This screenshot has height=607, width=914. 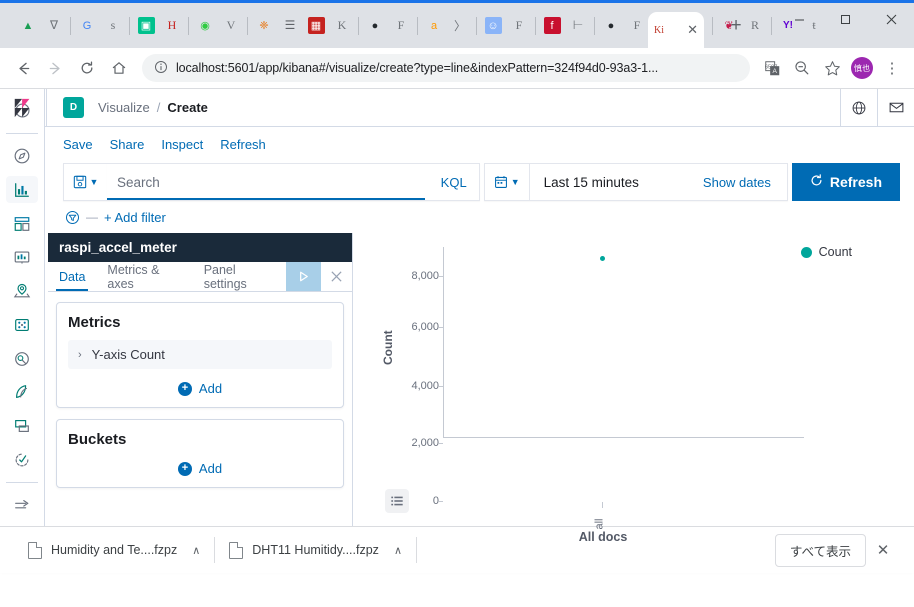 What do you see at coordinates (434, 26) in the screenshot?
I see `bookmark-amazon: a` at bounding box center [434, 26].